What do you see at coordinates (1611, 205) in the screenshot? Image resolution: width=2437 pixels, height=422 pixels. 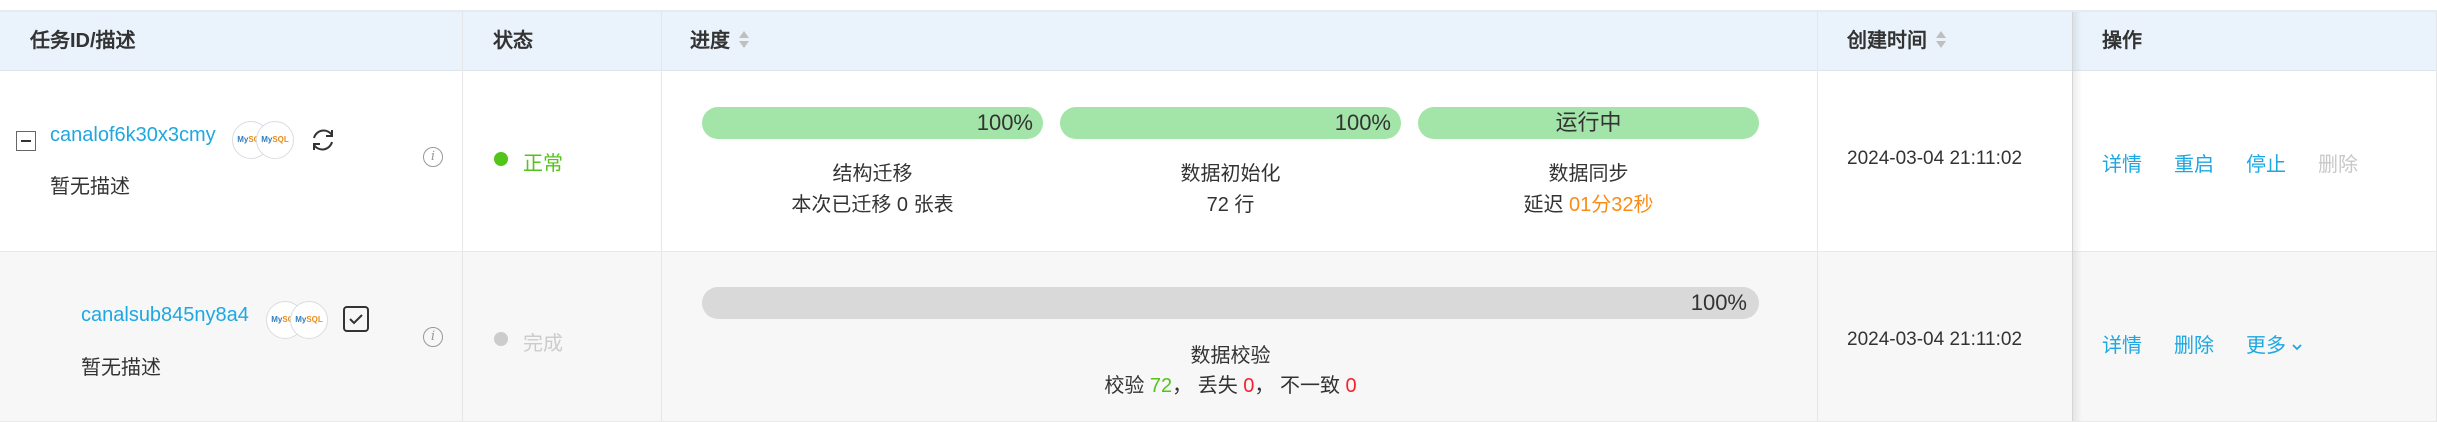 I see `delay-value: 01分32秒` at bounding box center [1611, 205].